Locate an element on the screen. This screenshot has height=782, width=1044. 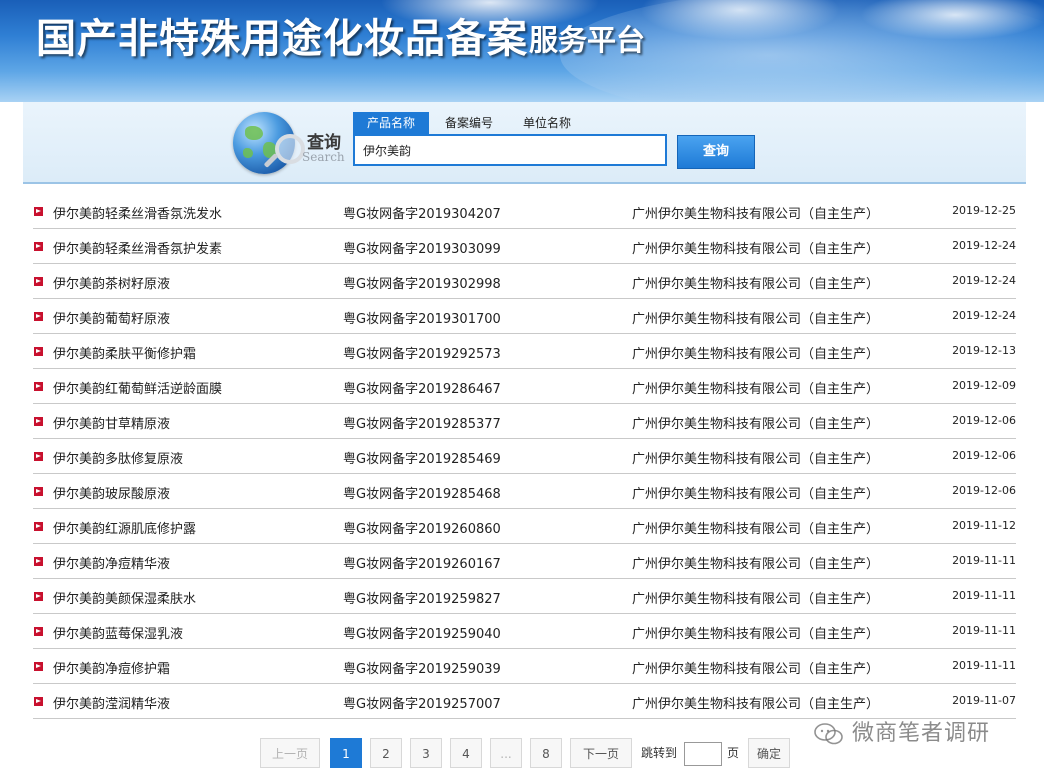
magnifier-icon is located at coordinates (290, 149).